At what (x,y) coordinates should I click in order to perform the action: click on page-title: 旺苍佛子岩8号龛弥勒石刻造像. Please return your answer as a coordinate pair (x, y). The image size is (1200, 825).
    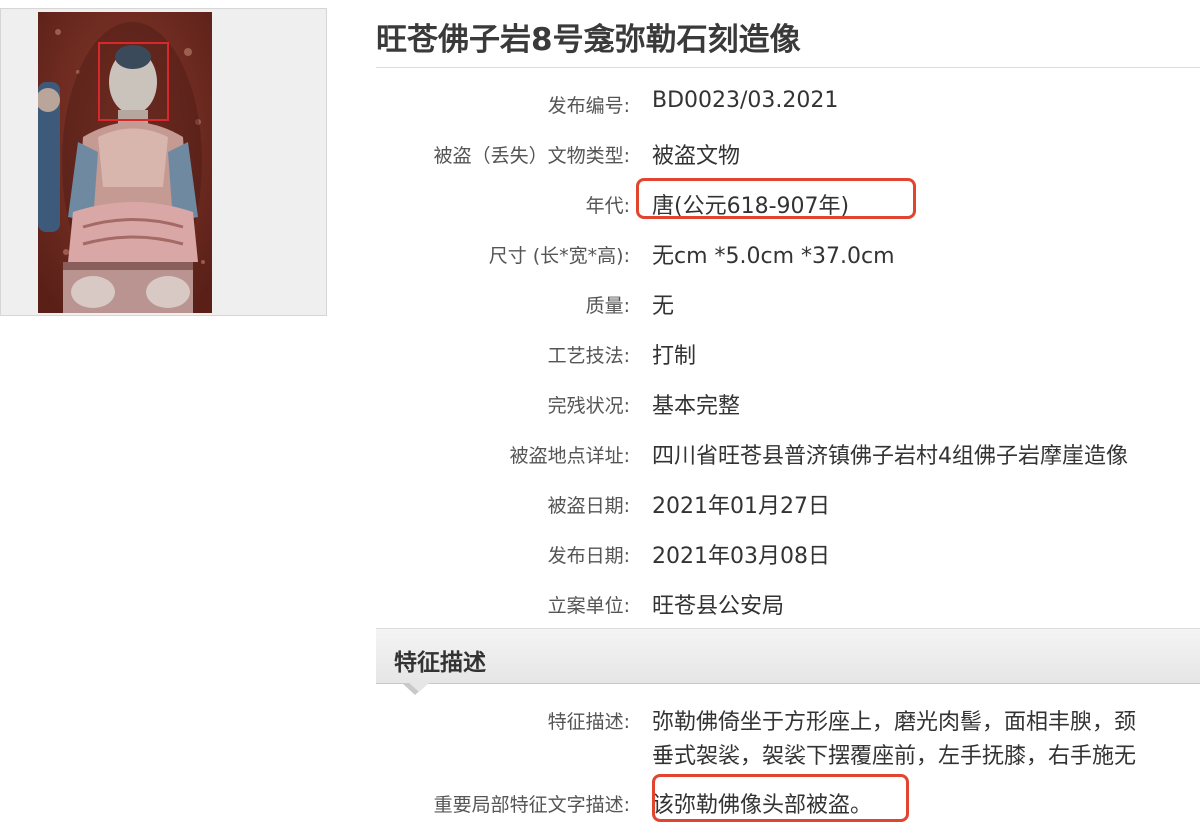
    Looking at the image, I should click on (588, 40).